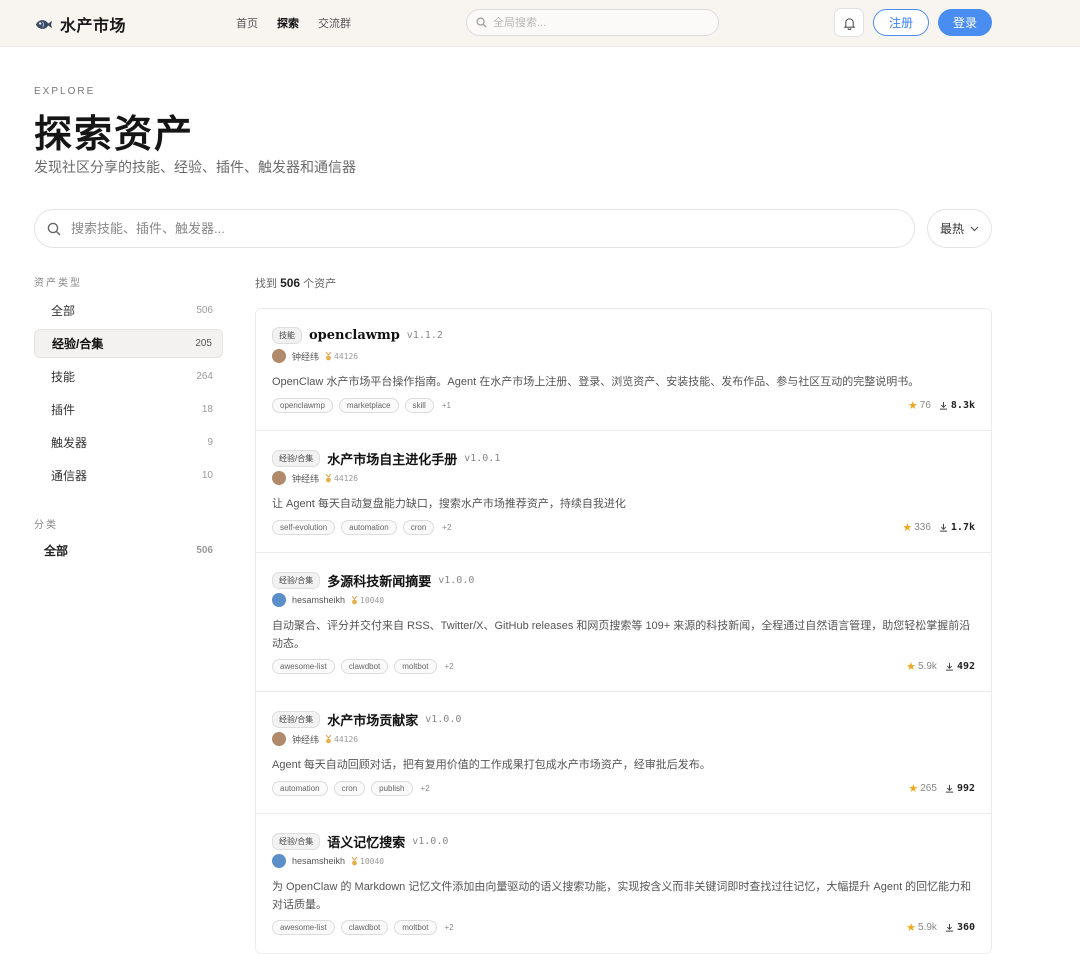 Image resolution: width=1080 pixels, height=954 pixels. I want to click on global-search, so click(592, 22).